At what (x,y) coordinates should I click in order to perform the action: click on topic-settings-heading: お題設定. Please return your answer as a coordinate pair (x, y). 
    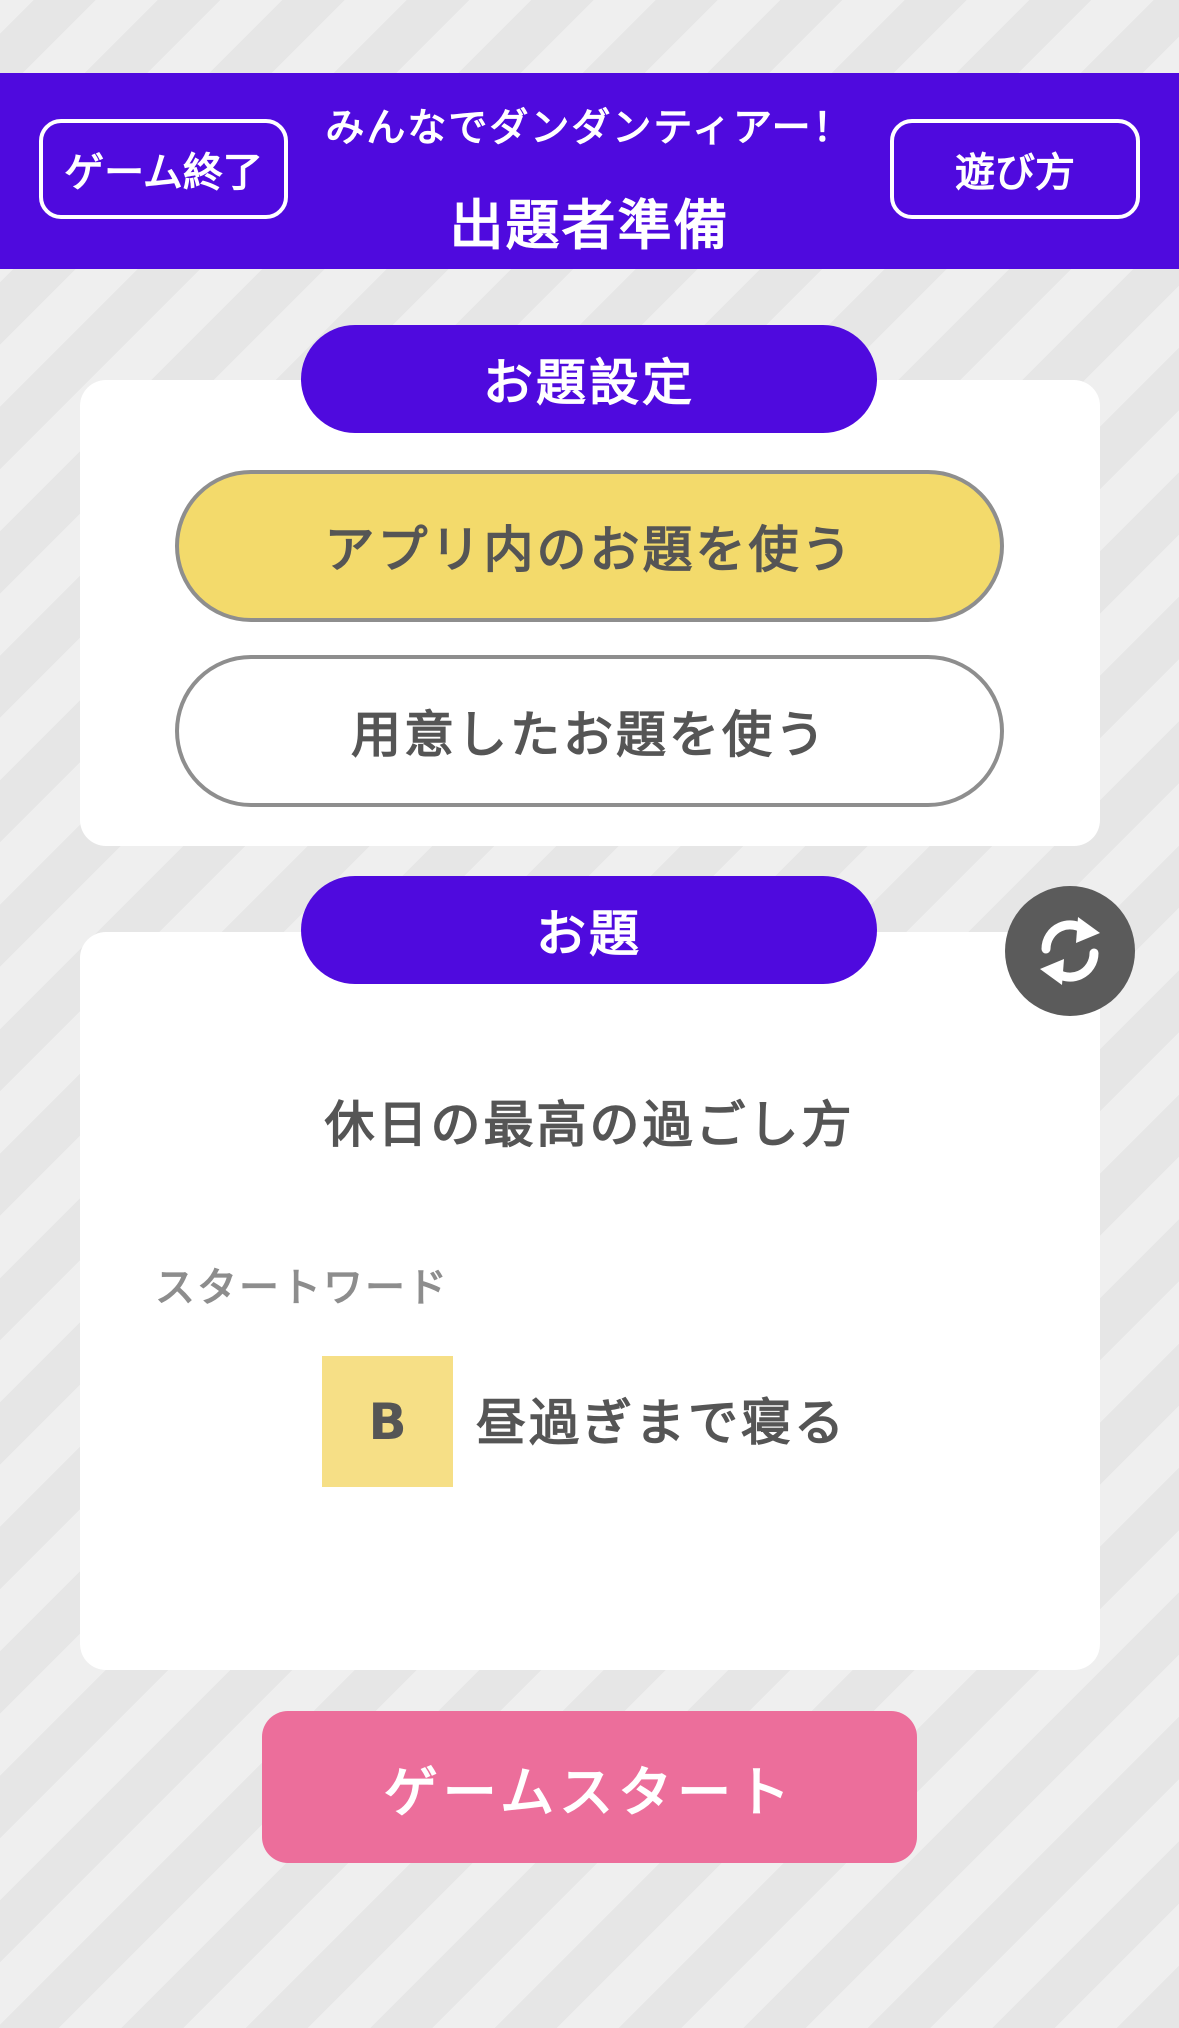
    Looking at the image, I should click on (589, 379).